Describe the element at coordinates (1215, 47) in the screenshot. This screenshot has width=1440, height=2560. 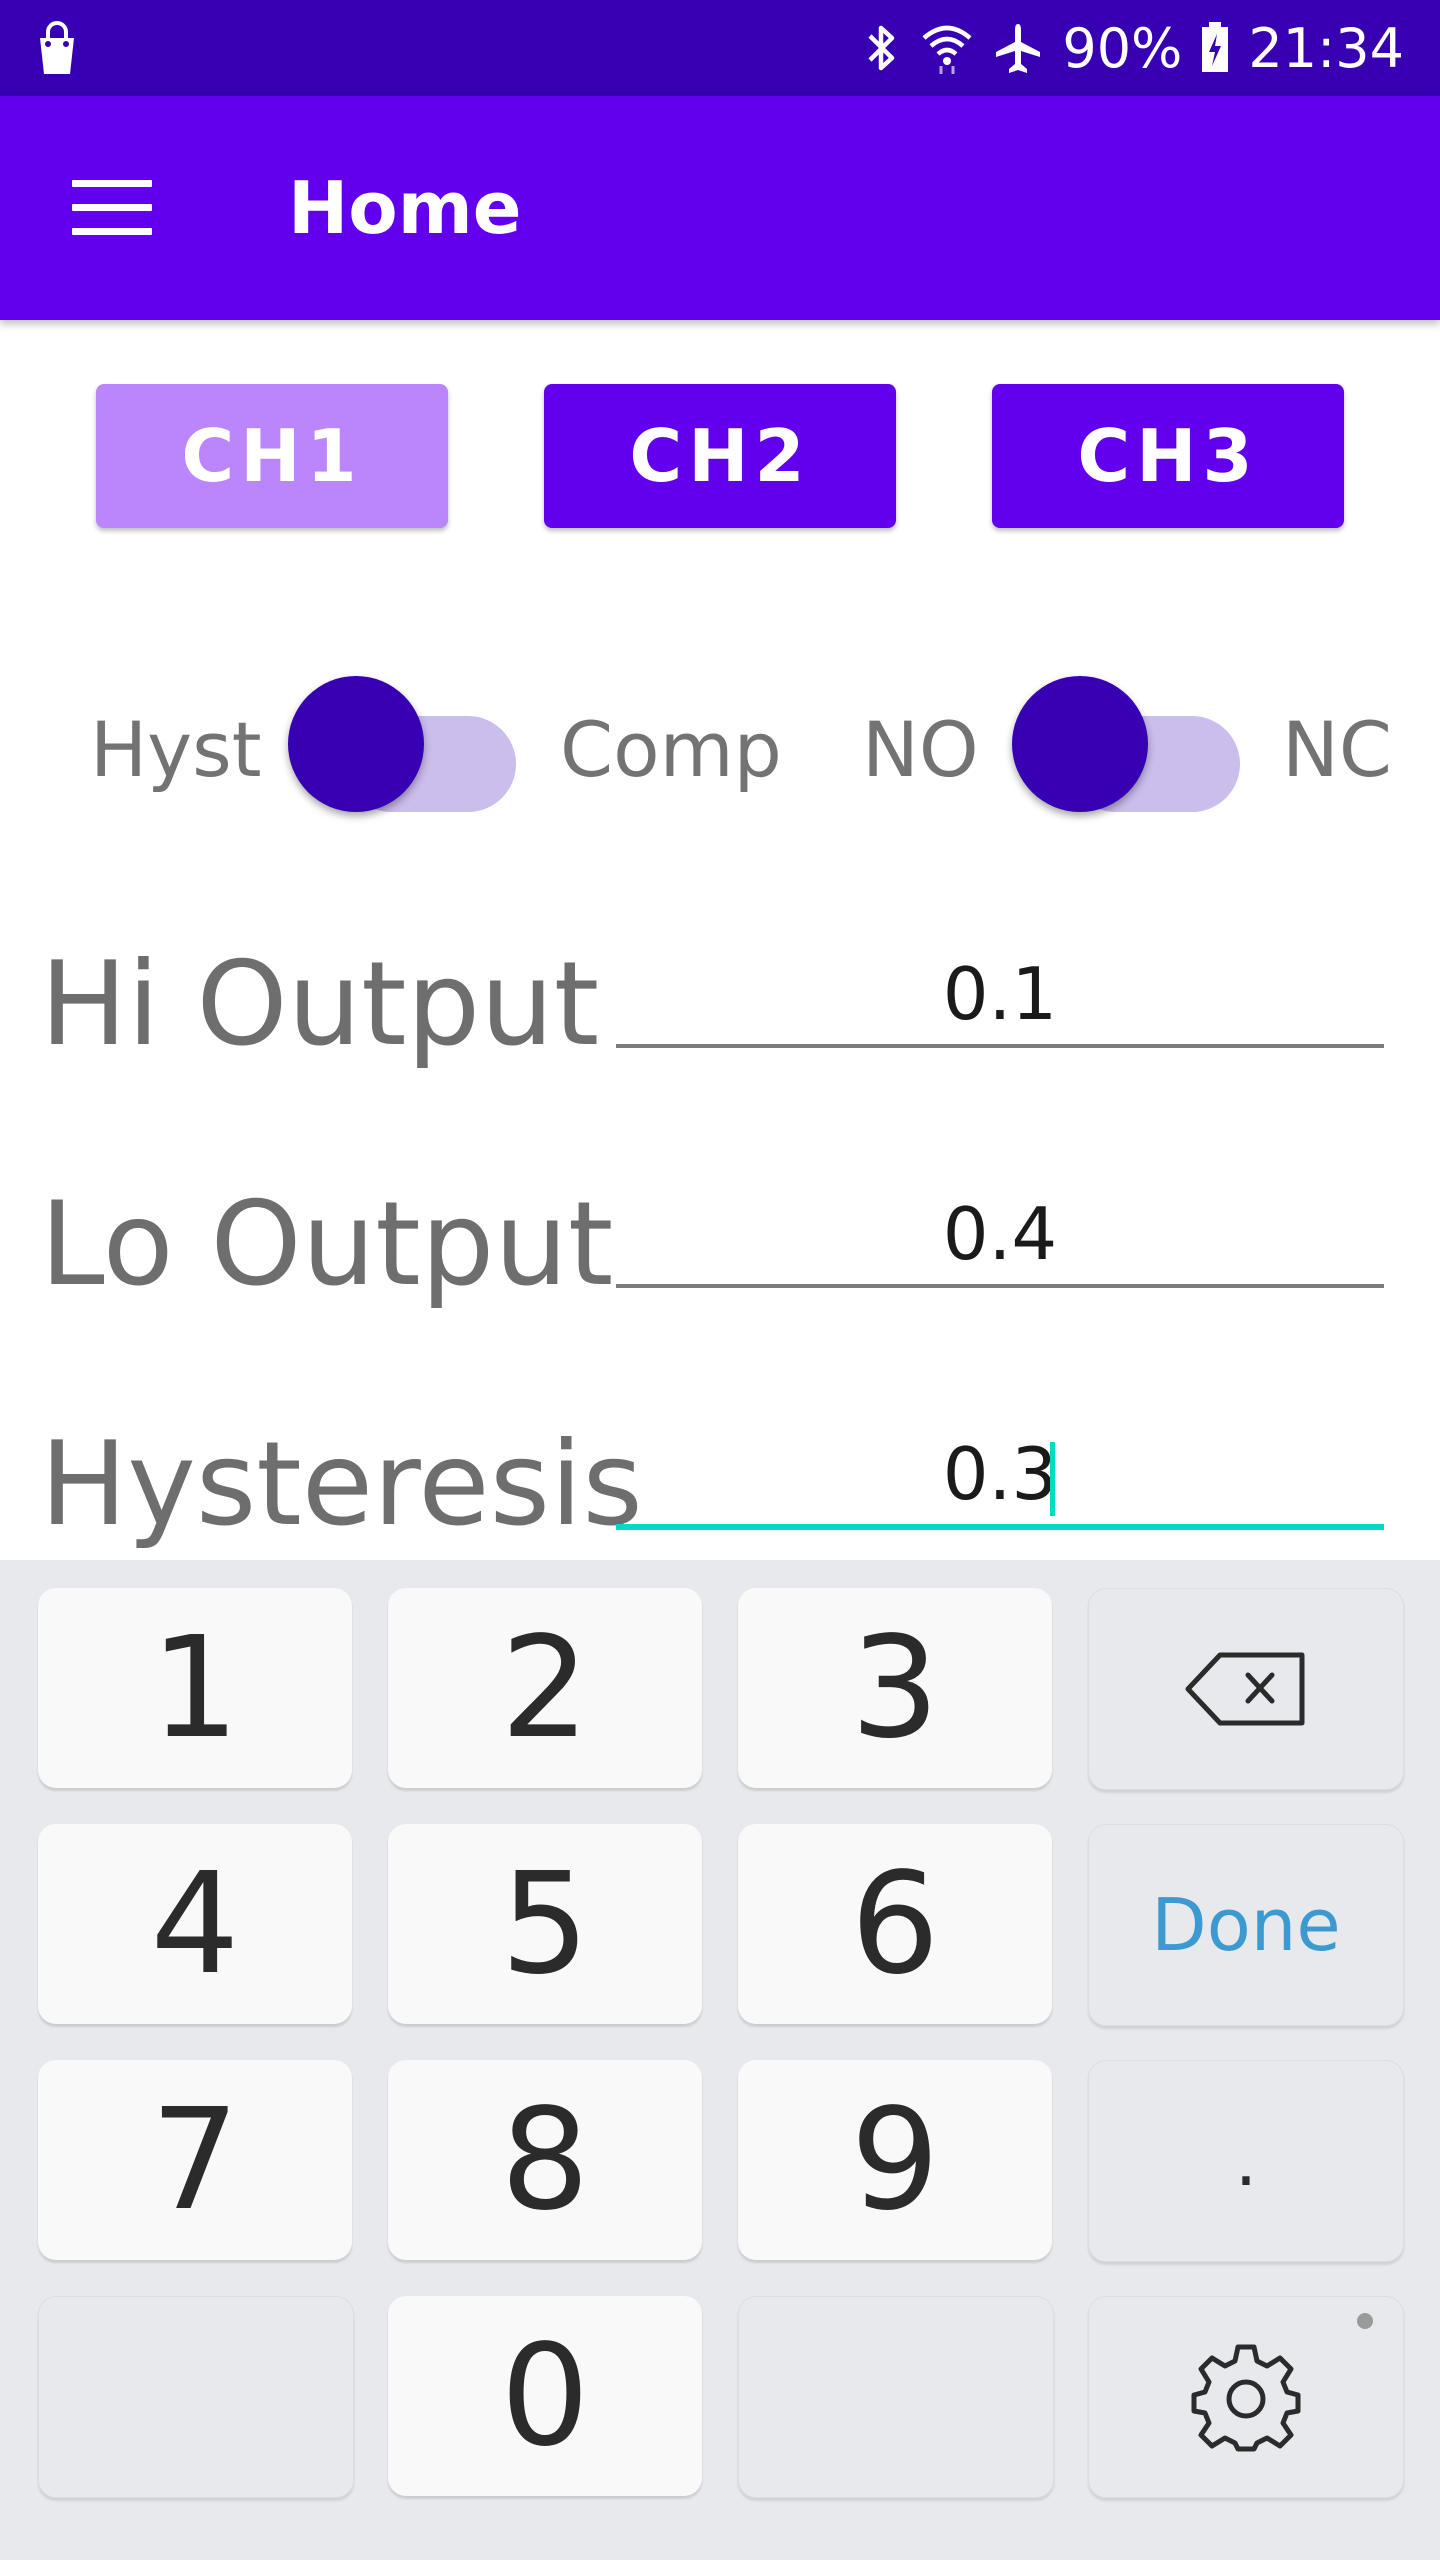
I see `battery-charging-icon` at that location.